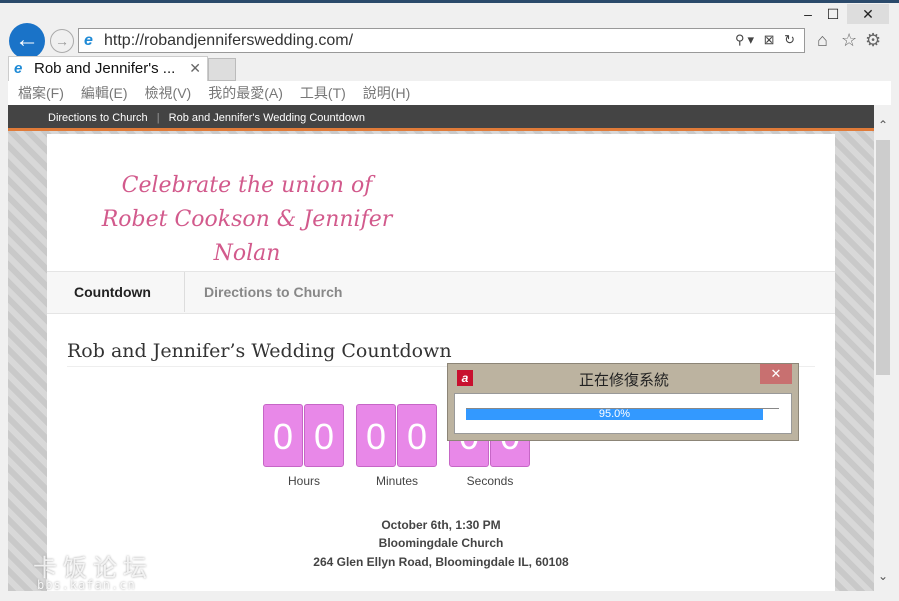 The image size is (899, 601). I want to click on menu-view: 檢視(V), so click(168, 93).